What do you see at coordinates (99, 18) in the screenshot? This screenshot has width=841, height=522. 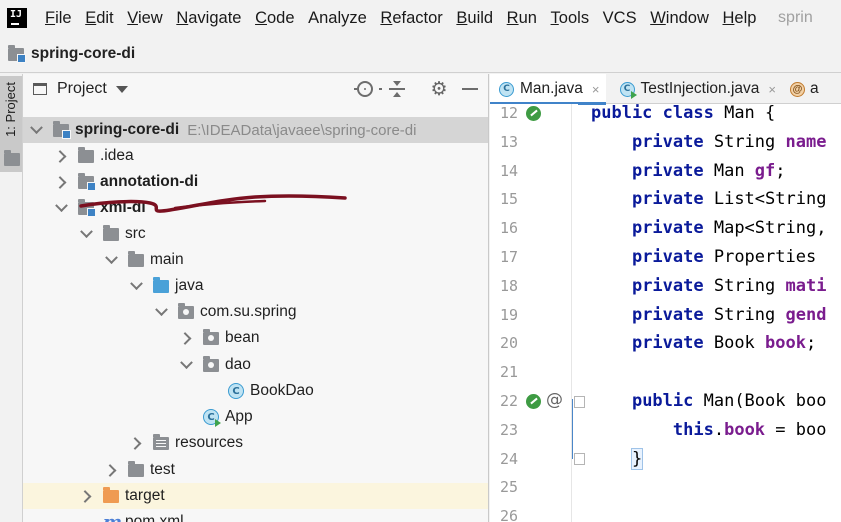 I see `menu-edit: Edit` at bounding box center [99, 18].